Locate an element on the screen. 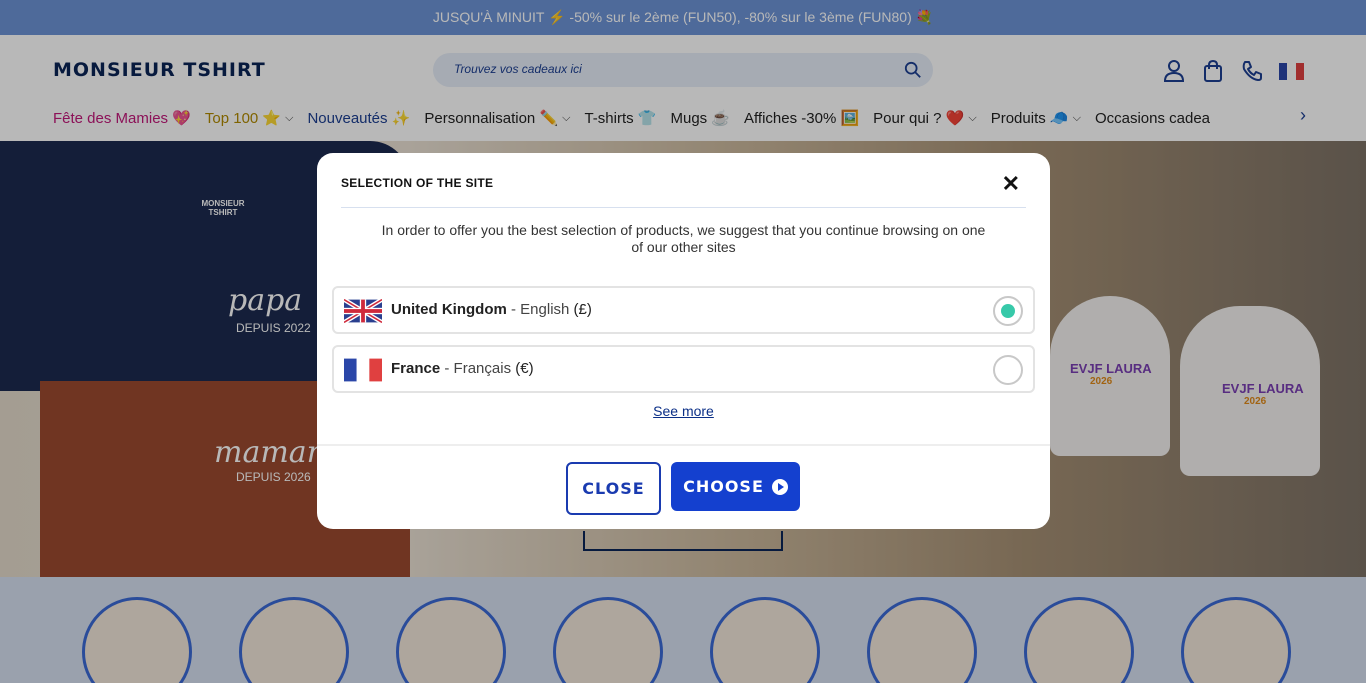 This screenshot has width=1366, height=683. modal-title: SELECTION OF THE SITE is located at coordinates (417, 183).